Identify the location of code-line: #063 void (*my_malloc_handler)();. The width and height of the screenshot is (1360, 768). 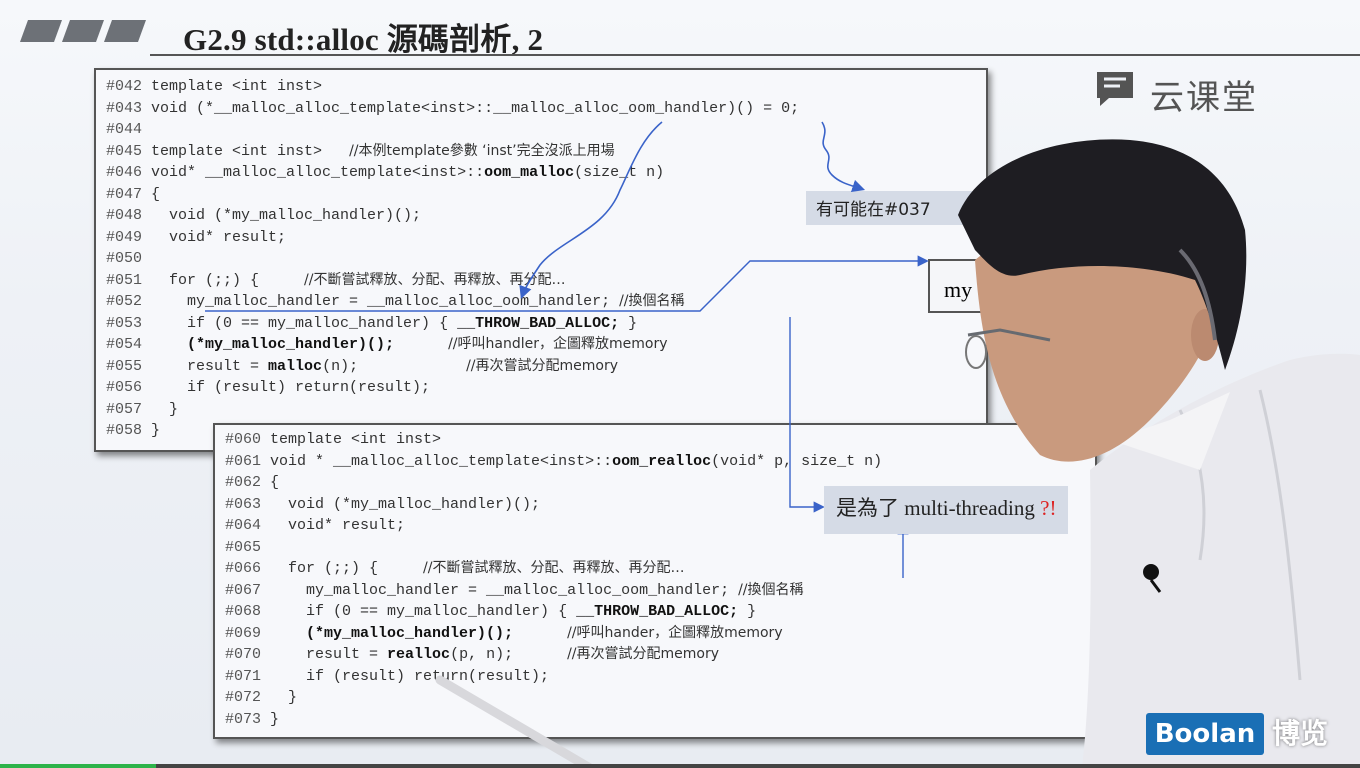
(382, 504).